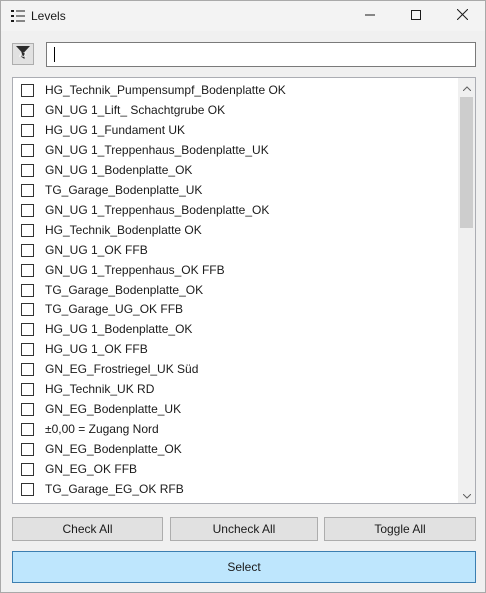 The width and height of the screenshot is (486, 593). What do you see at coordinates (235, 130) in the screenshot?
I see `list-item: HG_UG 1_Fundament UK` at bounding box center [235, 130].